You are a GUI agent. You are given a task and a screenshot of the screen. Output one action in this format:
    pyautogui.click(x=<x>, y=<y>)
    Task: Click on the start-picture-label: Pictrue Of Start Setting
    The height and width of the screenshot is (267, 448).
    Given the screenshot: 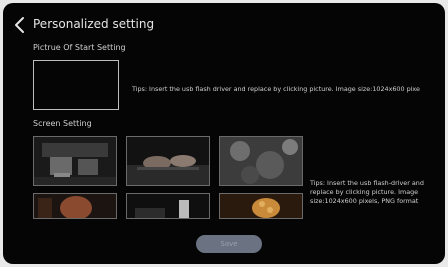 What is the action you would take?
    pyautogui.click(x=79, y=47)
    